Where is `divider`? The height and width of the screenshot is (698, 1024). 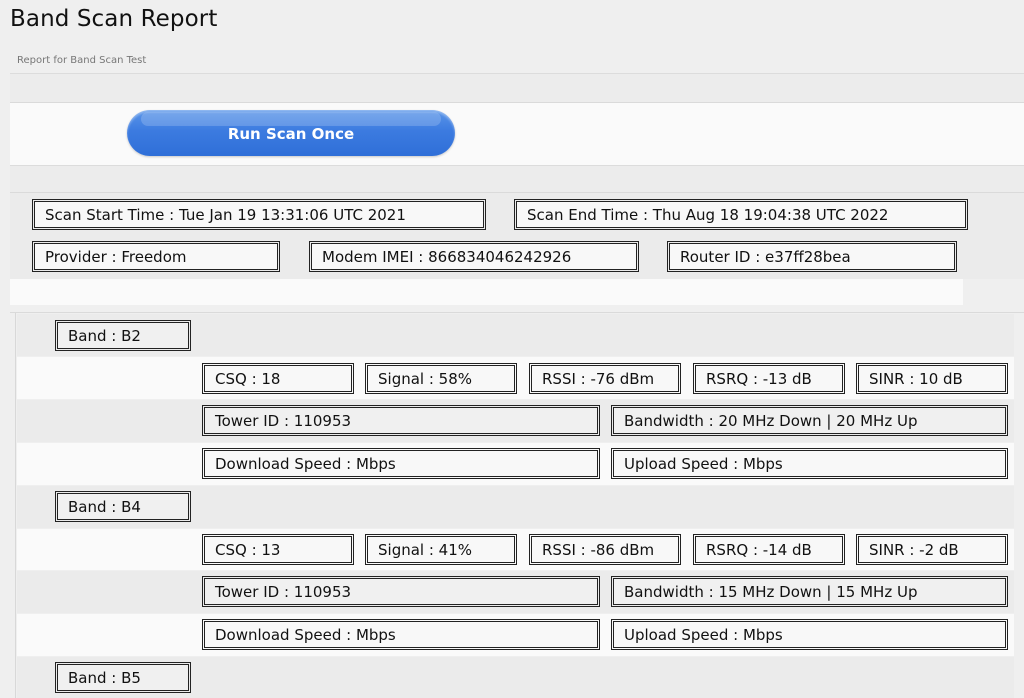 divider is located at coordinates (517, 312).